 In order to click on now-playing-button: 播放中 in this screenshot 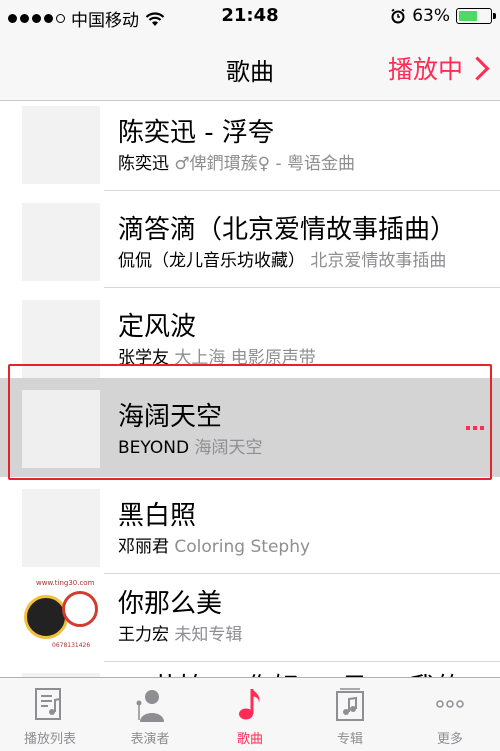, I will do `click(438, 68)`.